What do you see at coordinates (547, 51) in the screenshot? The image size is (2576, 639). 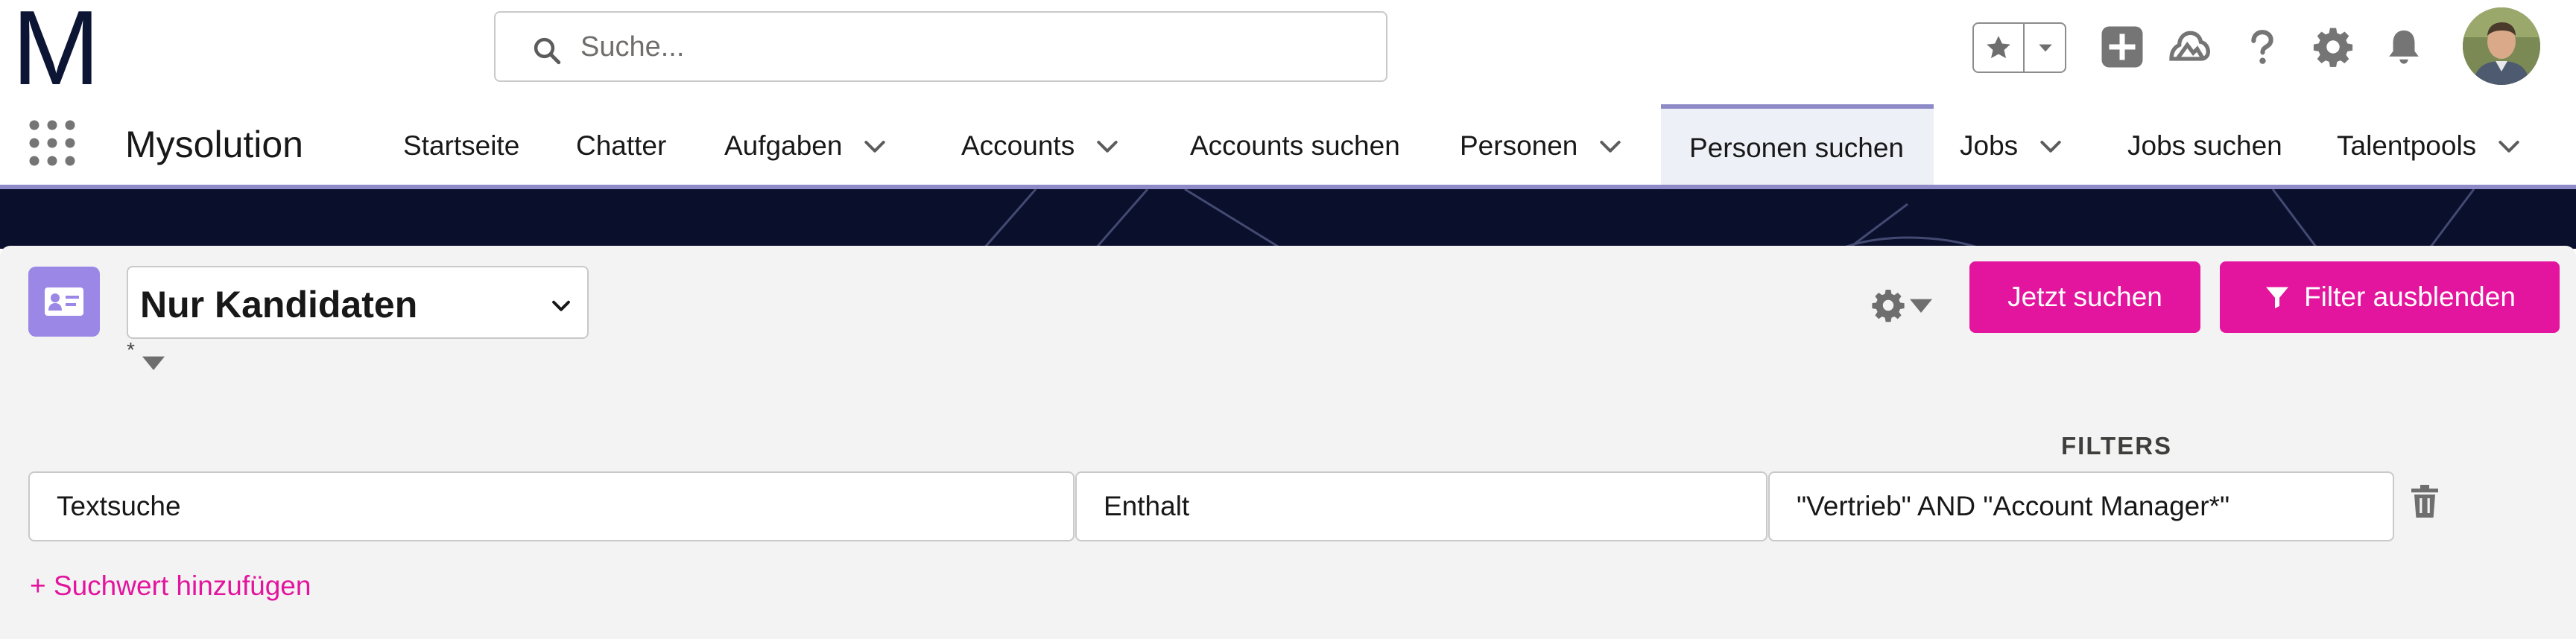 I see `search-icon` at bounding box center [547, 51].